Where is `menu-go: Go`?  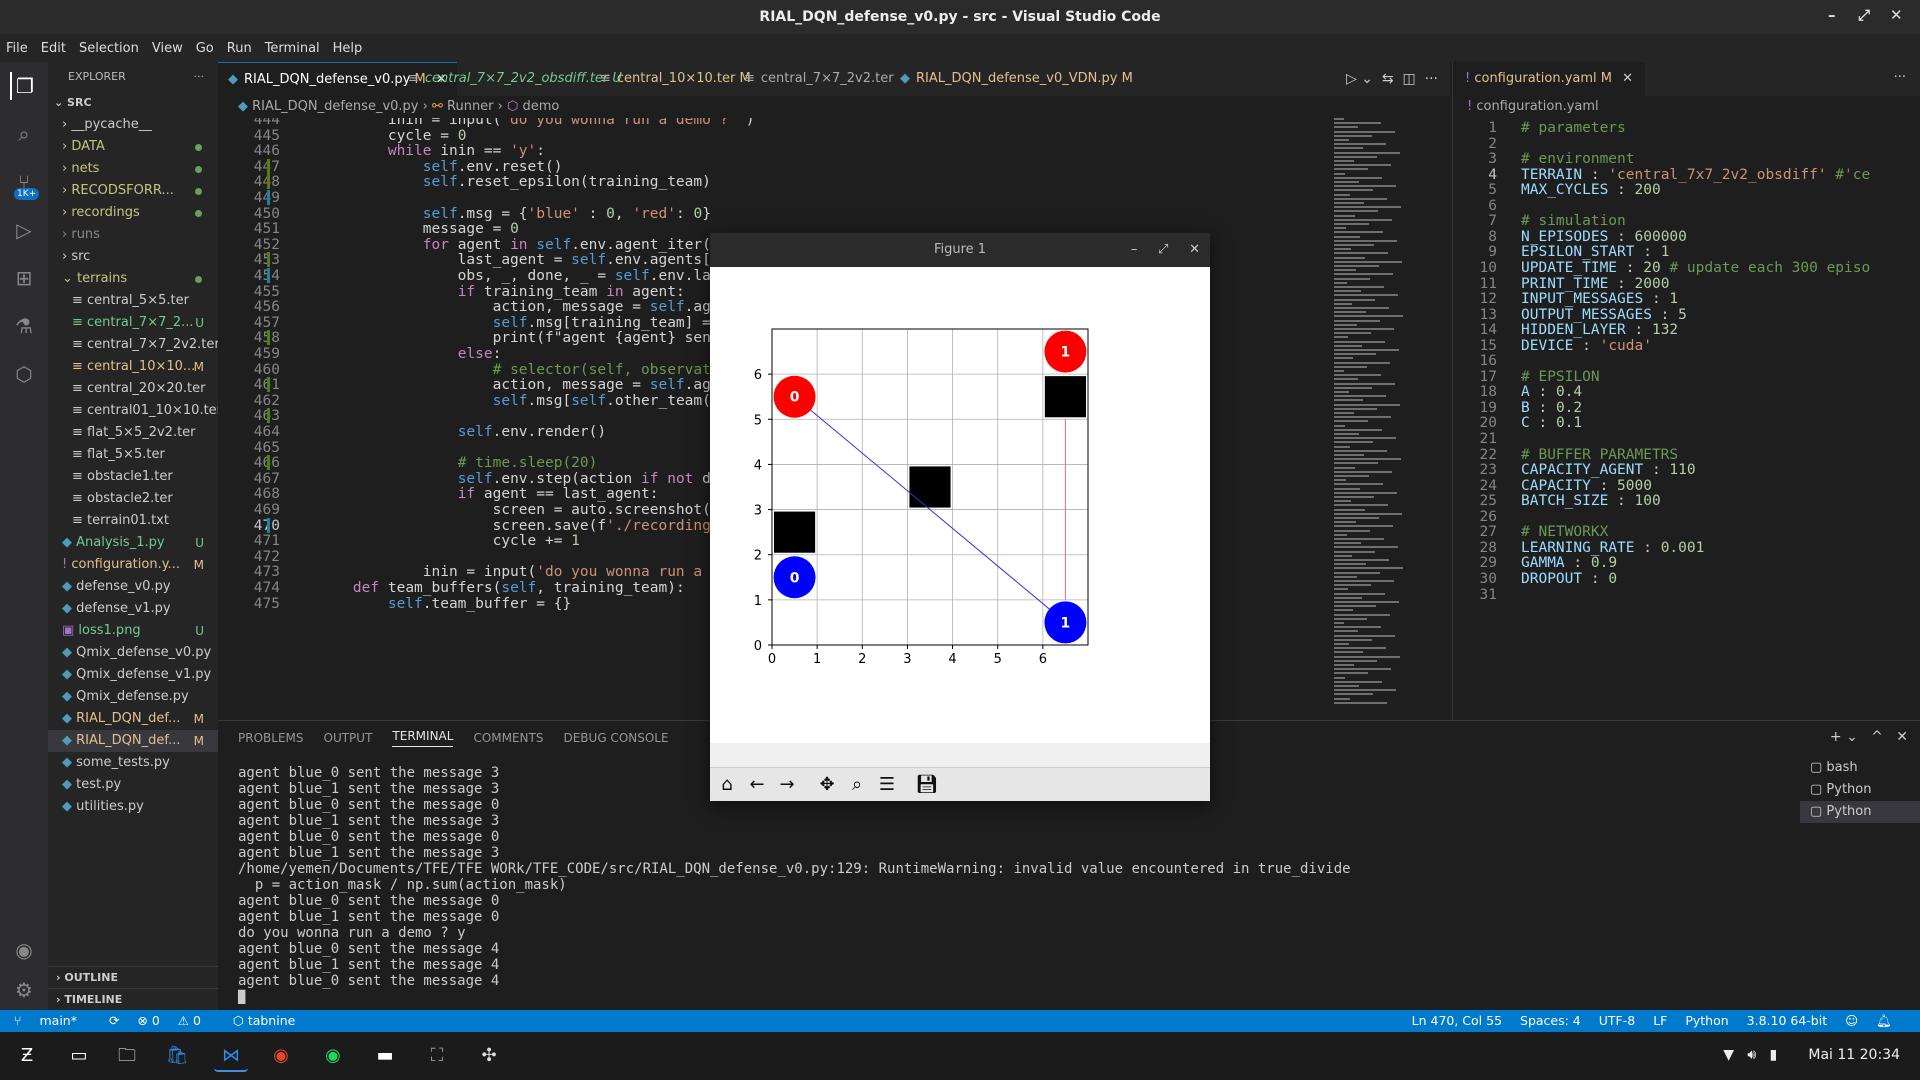 menu-go: Go is located at coordinates (205, 48).